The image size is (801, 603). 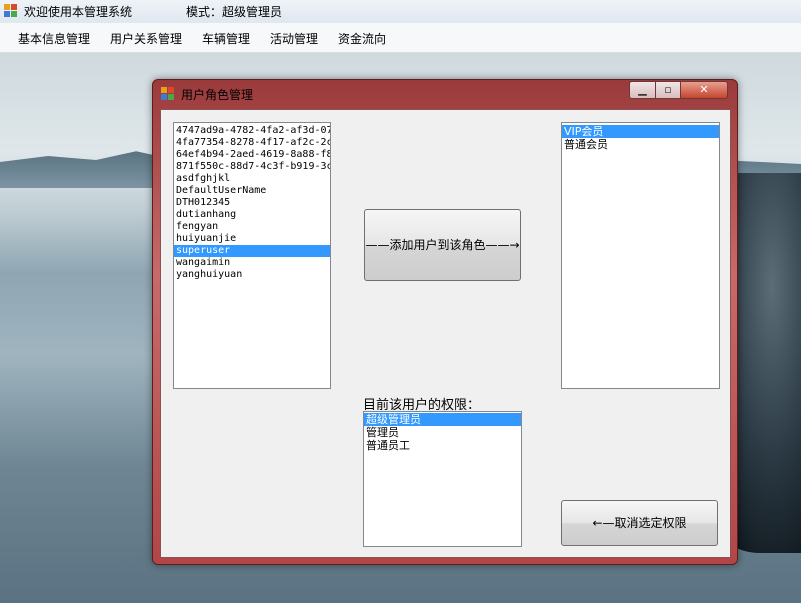 I want to click on list-item: 4fa77354-8278-4f17-af2c-2c, so click(x=252, y=143).